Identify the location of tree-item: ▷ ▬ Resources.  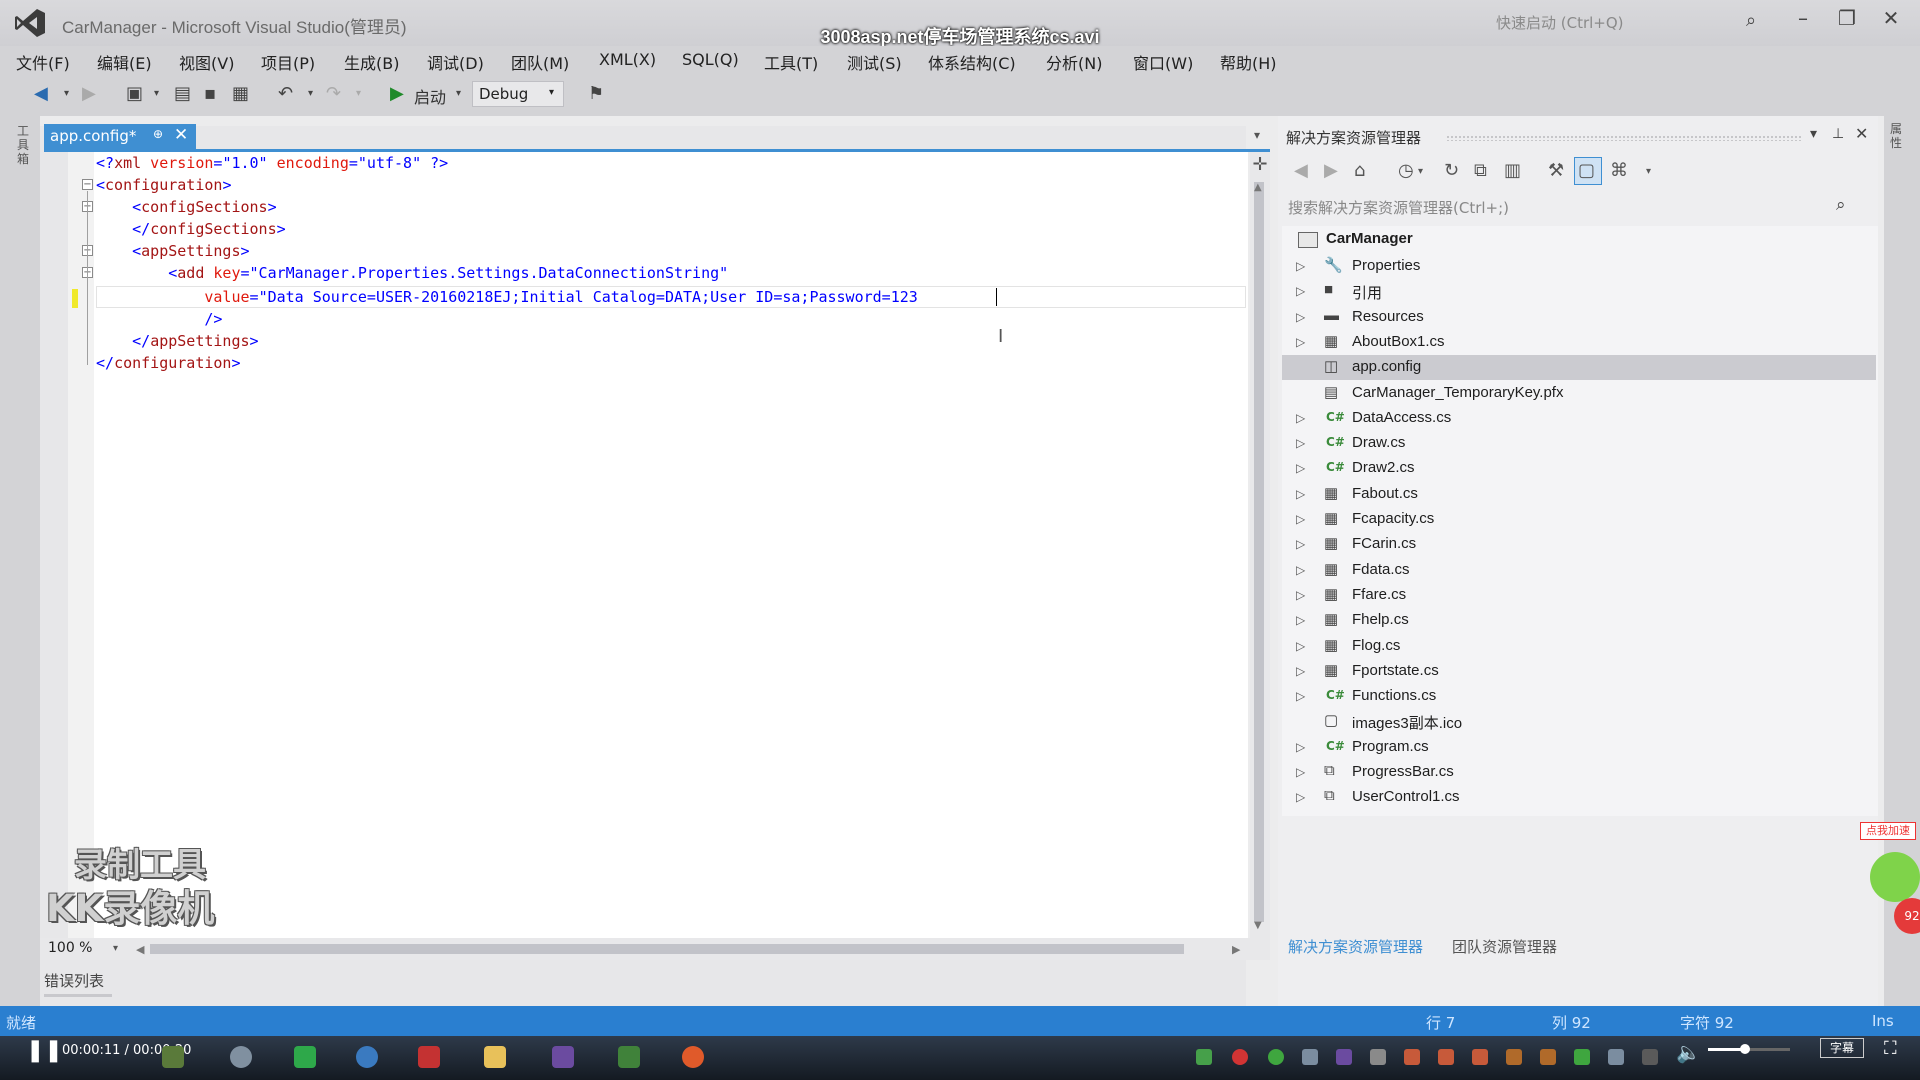
(1579, 317).